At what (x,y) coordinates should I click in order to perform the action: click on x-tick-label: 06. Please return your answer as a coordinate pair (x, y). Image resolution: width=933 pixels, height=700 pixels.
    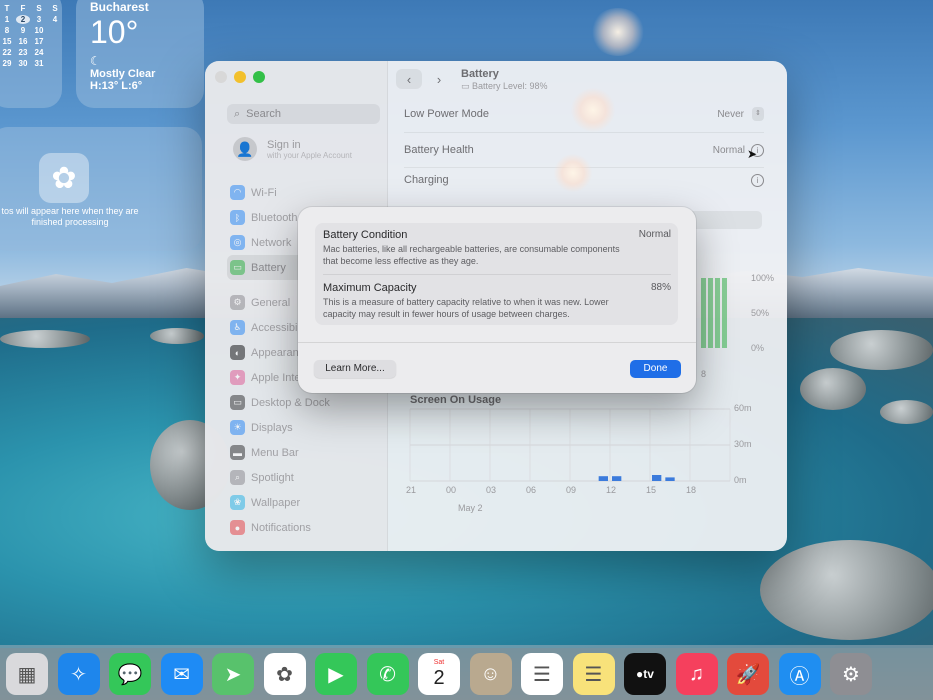
    Looking at the image, I should click on (531, 490).